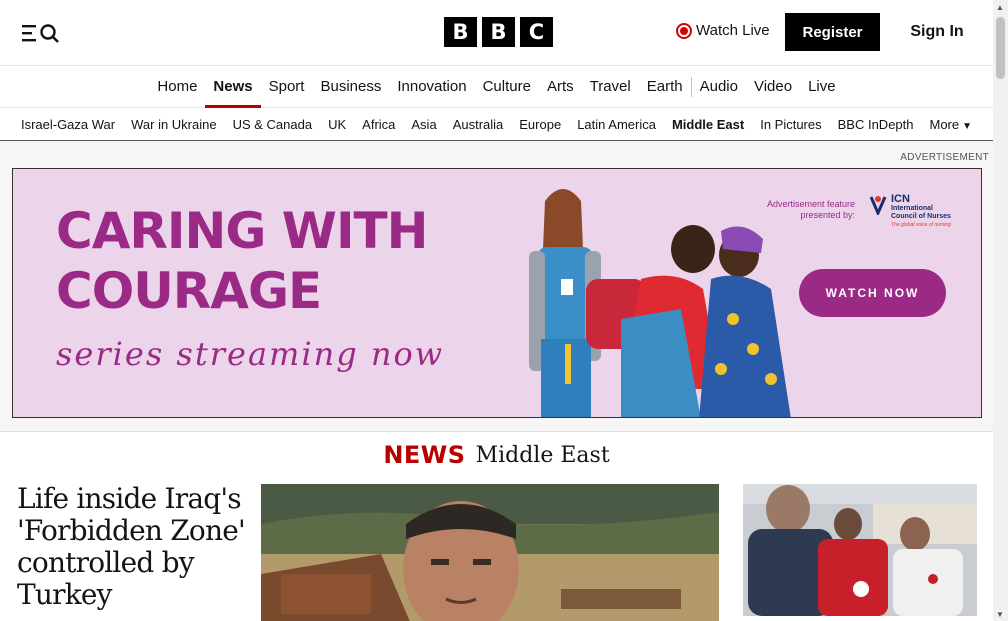 Image resolution: width=1008 pixels, height=621 pixels. What do you see at coordinates (921, 225) in the screenshot?
I see `icn-tagline: The global voice of nursing` at bounding box center [921, 225].